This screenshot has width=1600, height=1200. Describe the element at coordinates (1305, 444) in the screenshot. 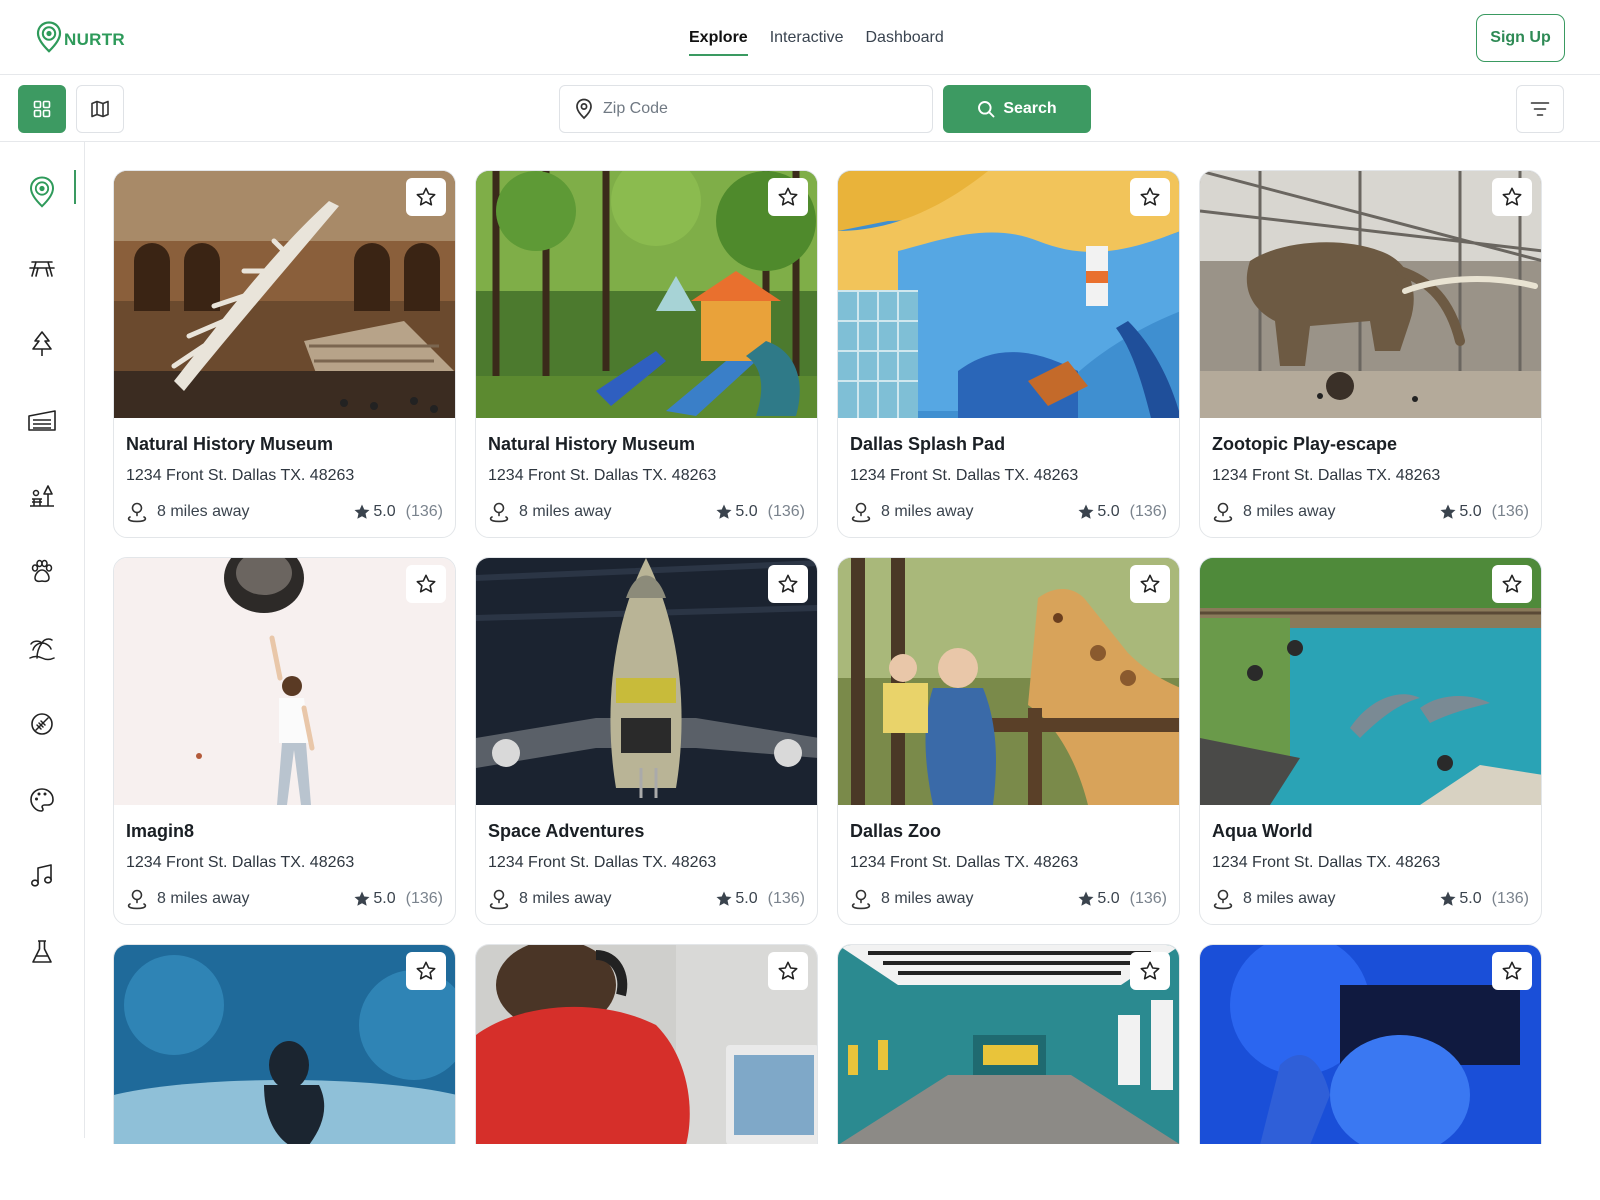

I see `card-title: Zootopic Play-escape` at that location.